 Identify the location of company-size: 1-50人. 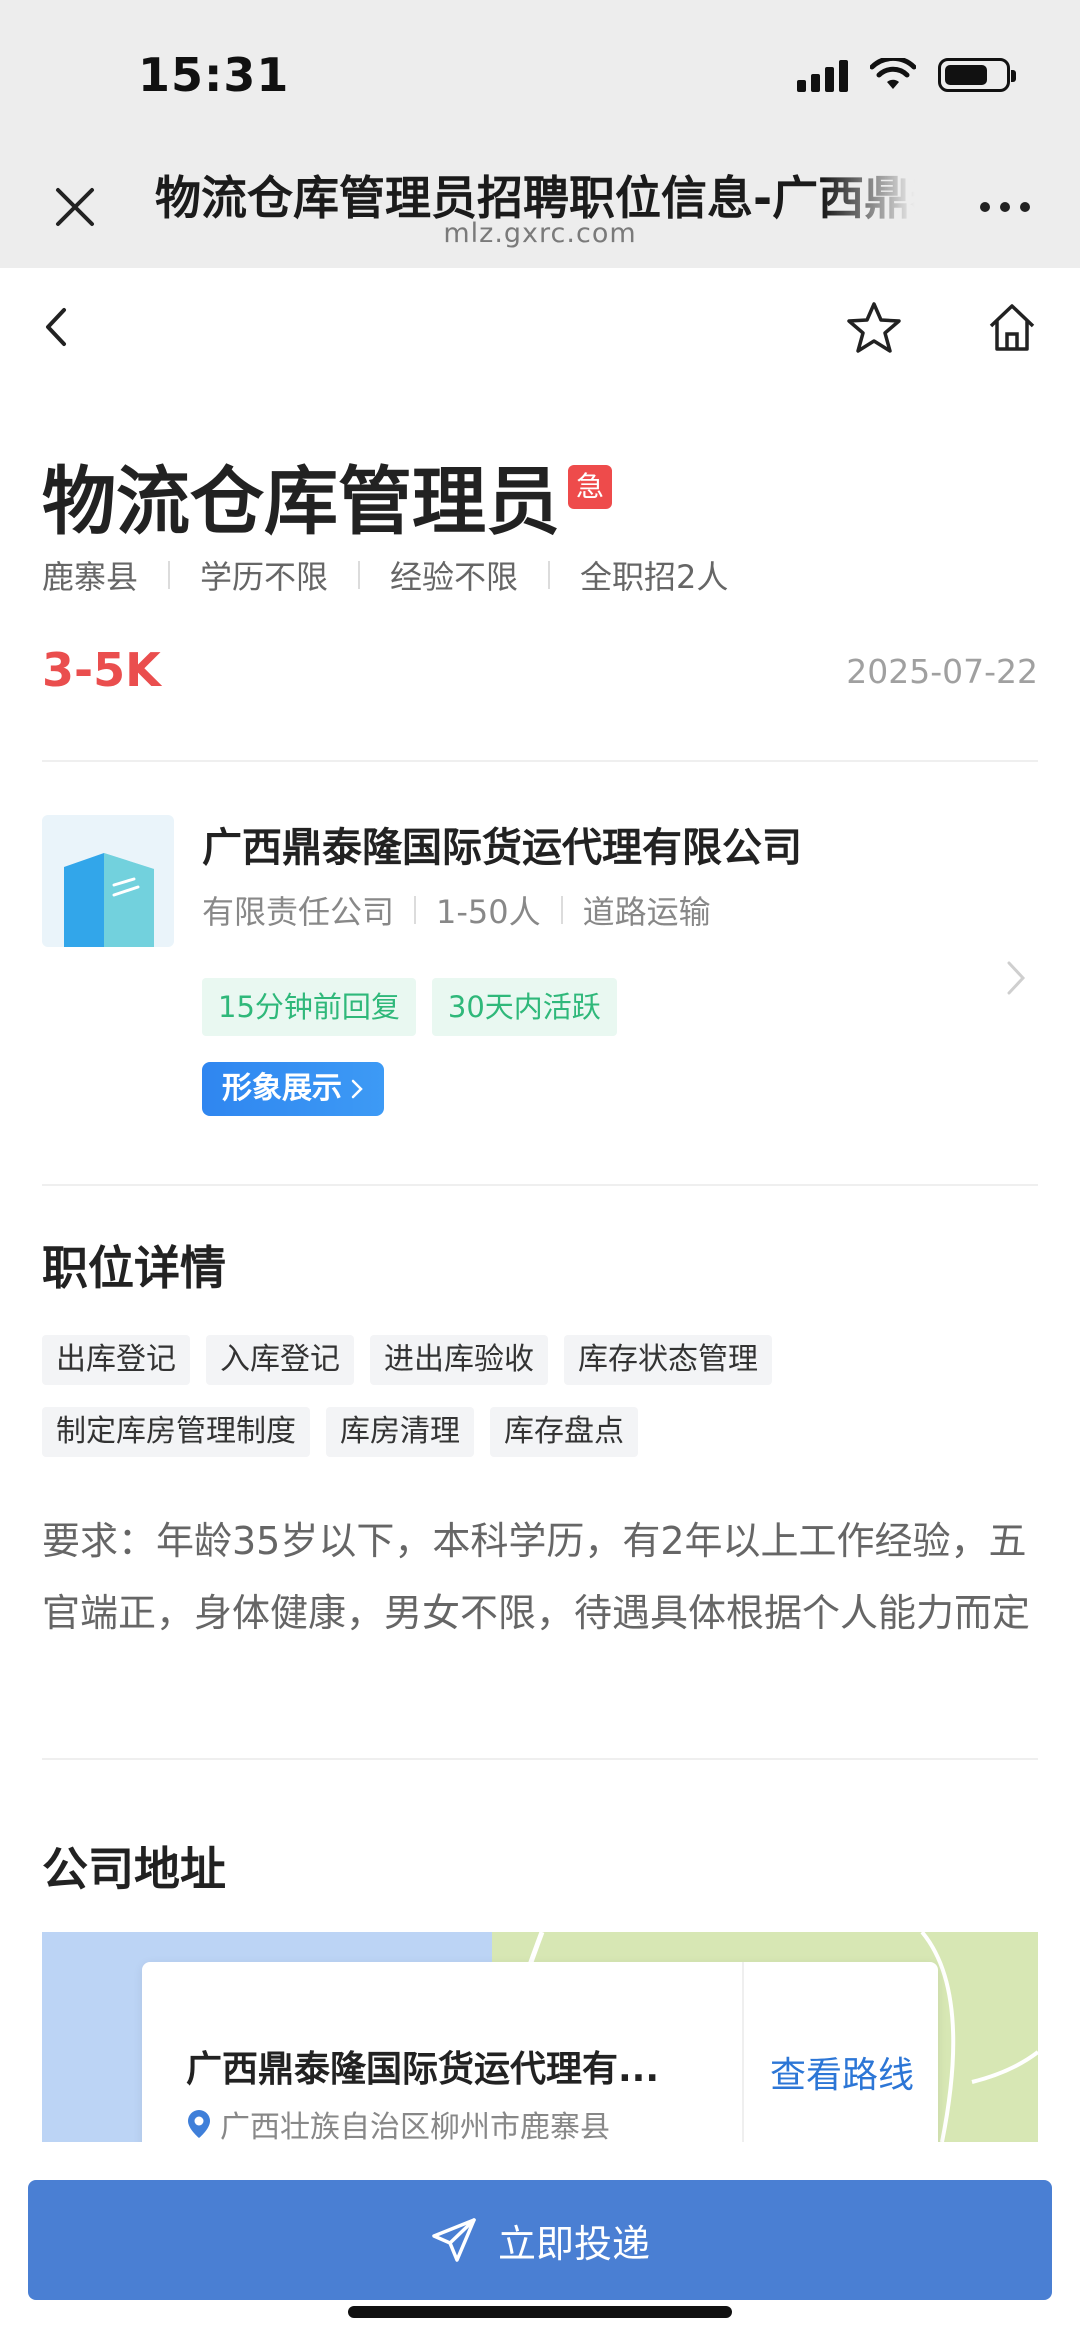
(488, 912).